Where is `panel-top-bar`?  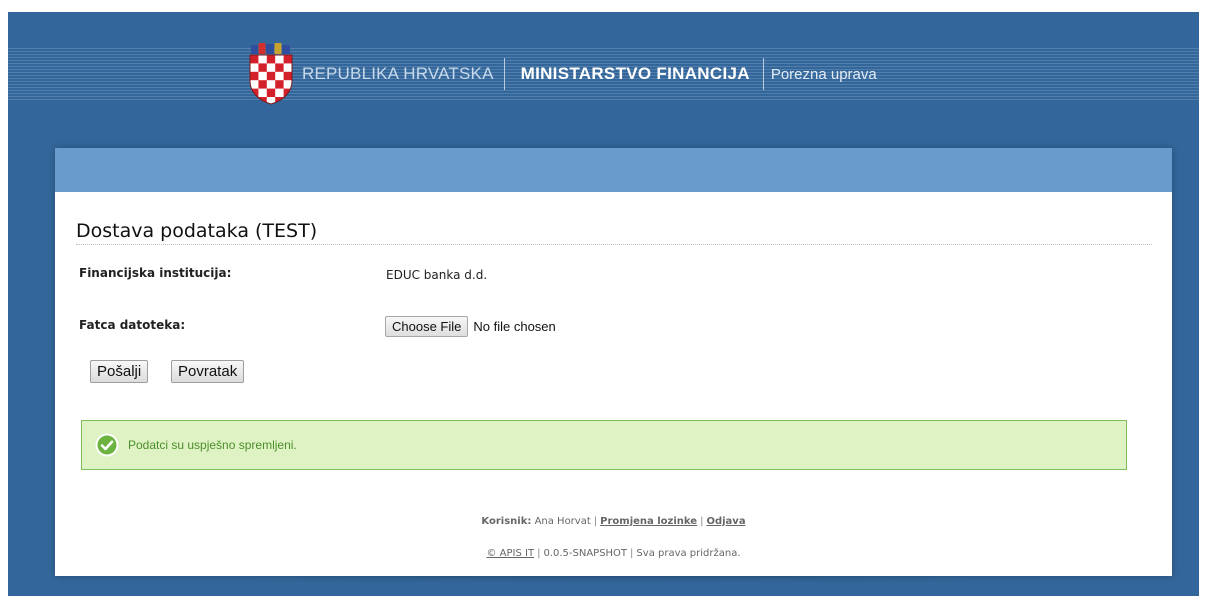
panel-top-bar is located at coordinates (613, 170).